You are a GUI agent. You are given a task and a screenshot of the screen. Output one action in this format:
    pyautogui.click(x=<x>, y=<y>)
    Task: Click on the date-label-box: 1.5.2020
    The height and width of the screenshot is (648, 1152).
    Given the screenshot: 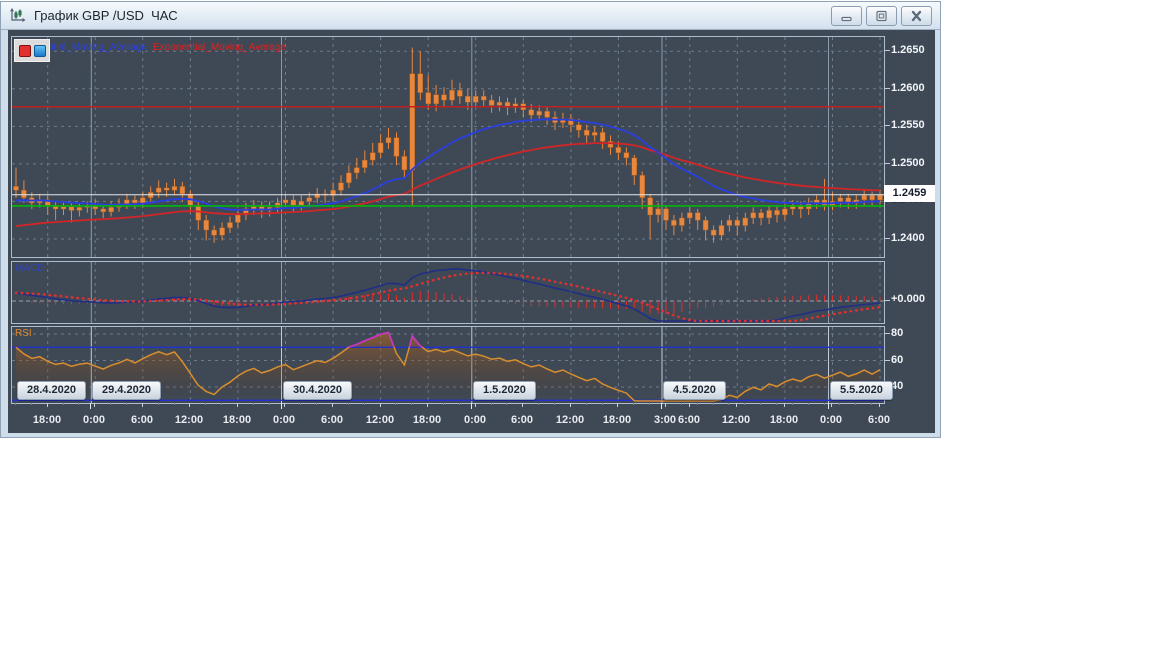 What is the action you would take?
    pyautogui.click(x=504, y=390)
    